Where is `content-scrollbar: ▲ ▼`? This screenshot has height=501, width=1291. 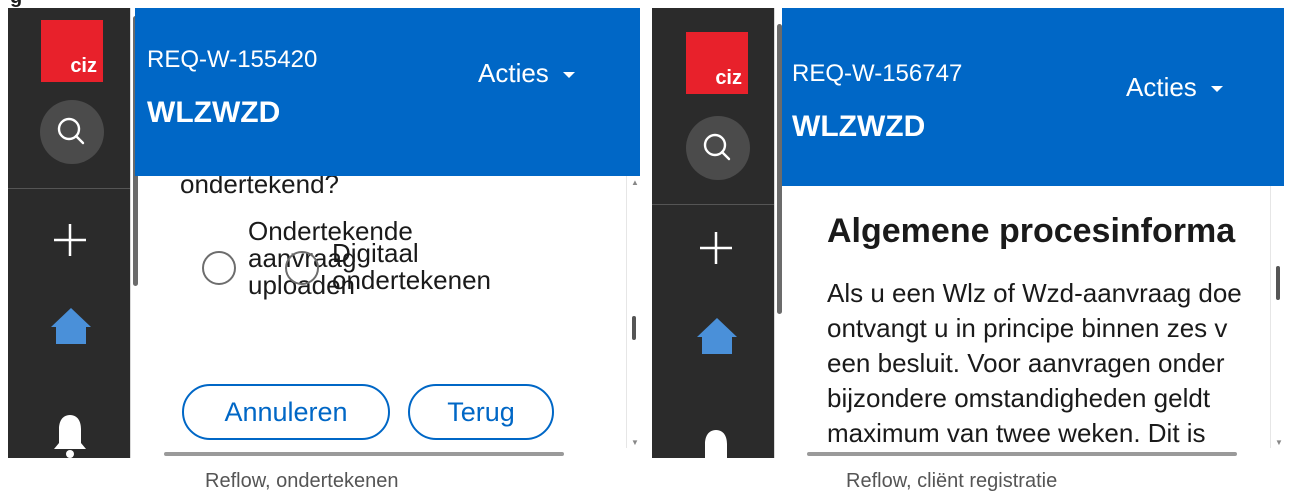
content-scrollbar: ▲ ▼ is located at coordinates (633, 313).